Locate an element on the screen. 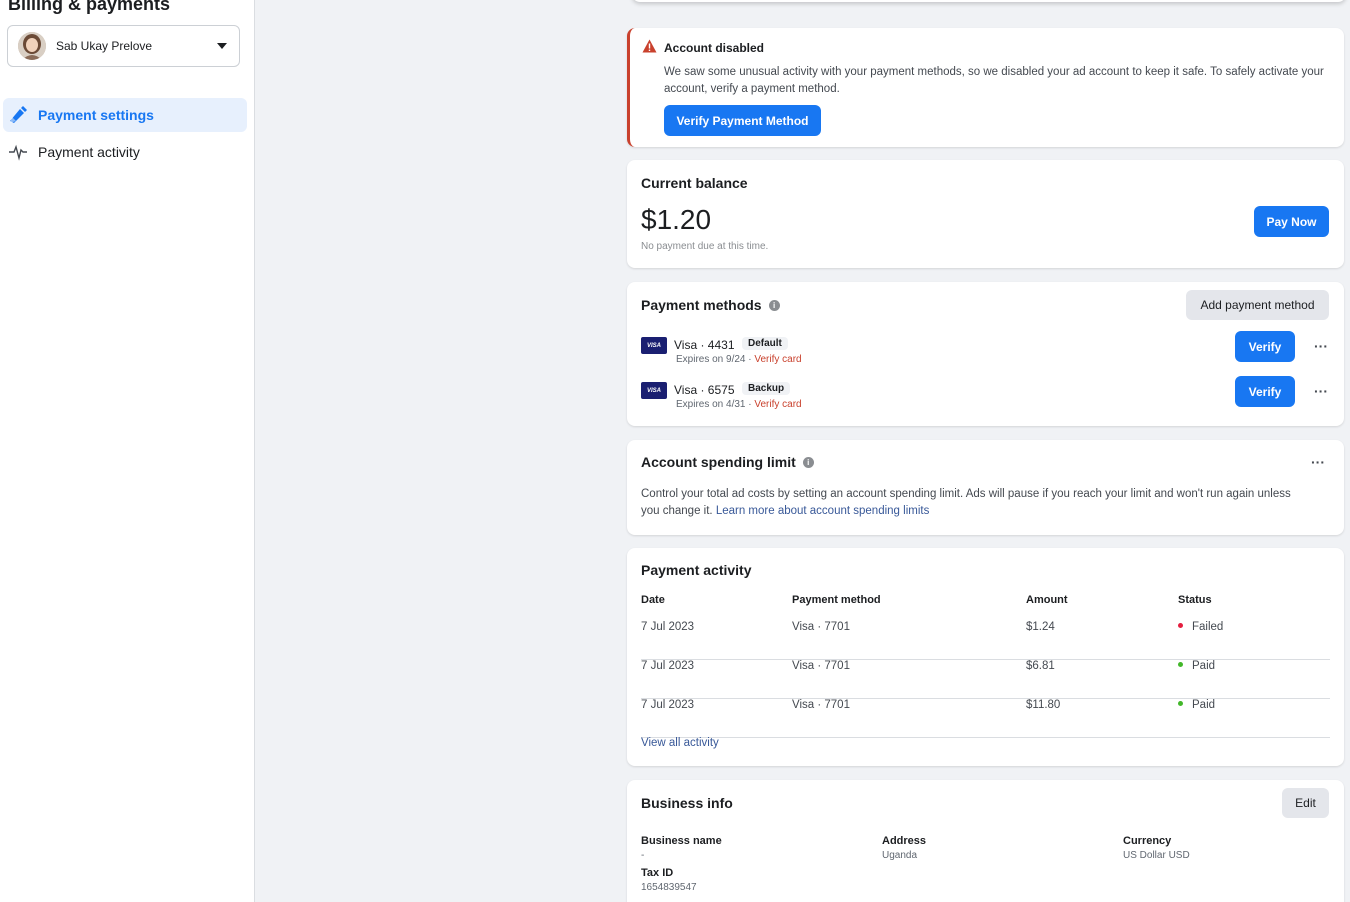 This screenshot has width=1350, height=902. business-name-label: Business name is located at coordinates (681, 841).